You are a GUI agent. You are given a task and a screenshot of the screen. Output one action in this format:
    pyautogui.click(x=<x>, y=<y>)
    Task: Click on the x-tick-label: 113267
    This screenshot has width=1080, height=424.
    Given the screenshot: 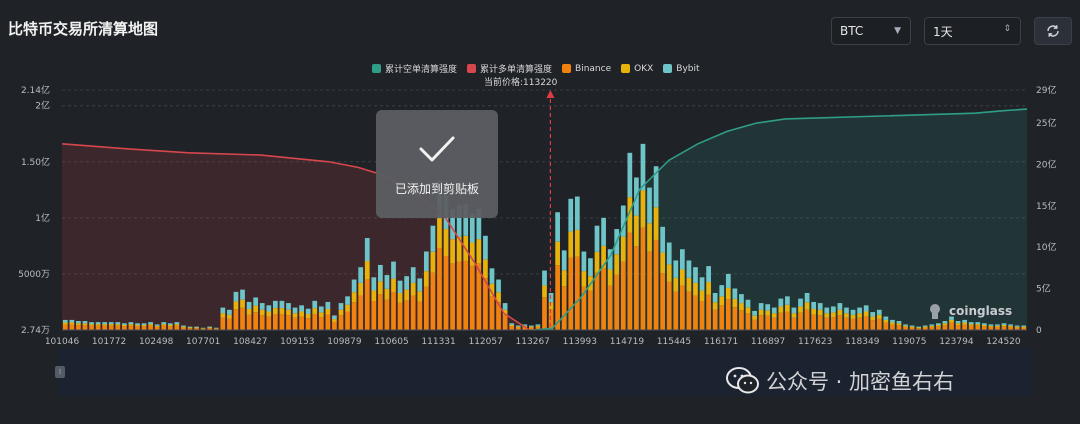 What is the action you would take?
    pyautogui.click(x=533, y=342)
    